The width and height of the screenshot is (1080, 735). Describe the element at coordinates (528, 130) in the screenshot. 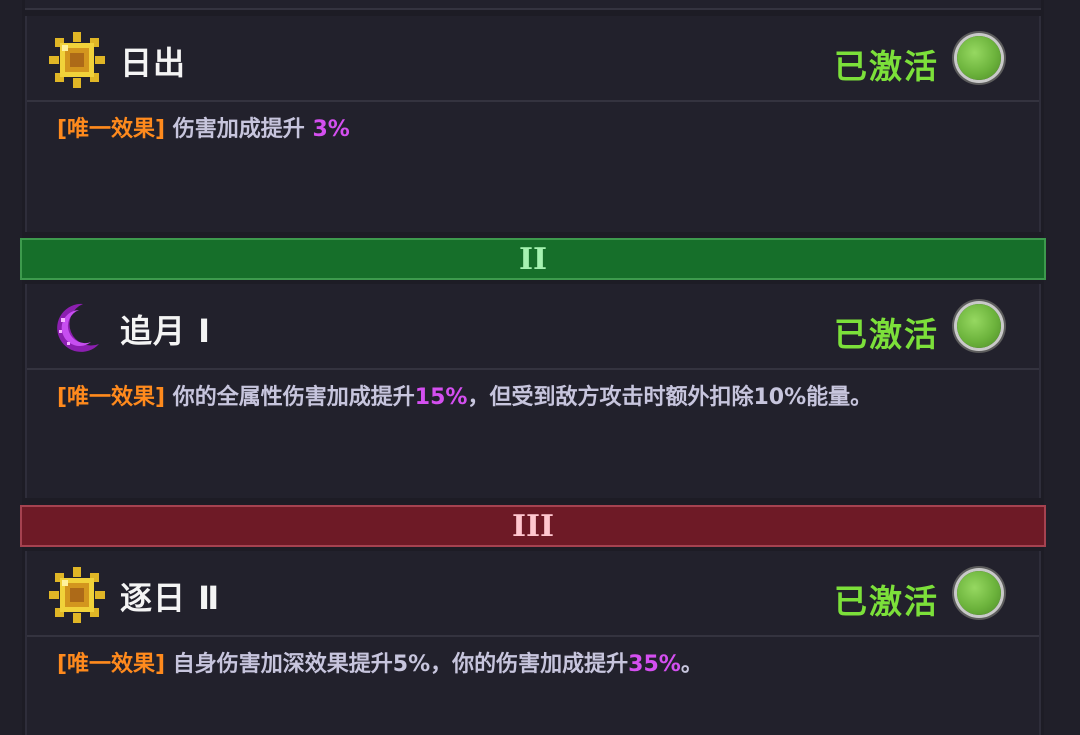

I see `effect-description: [唯一效果] 伤害加成提升 3%` at that location.